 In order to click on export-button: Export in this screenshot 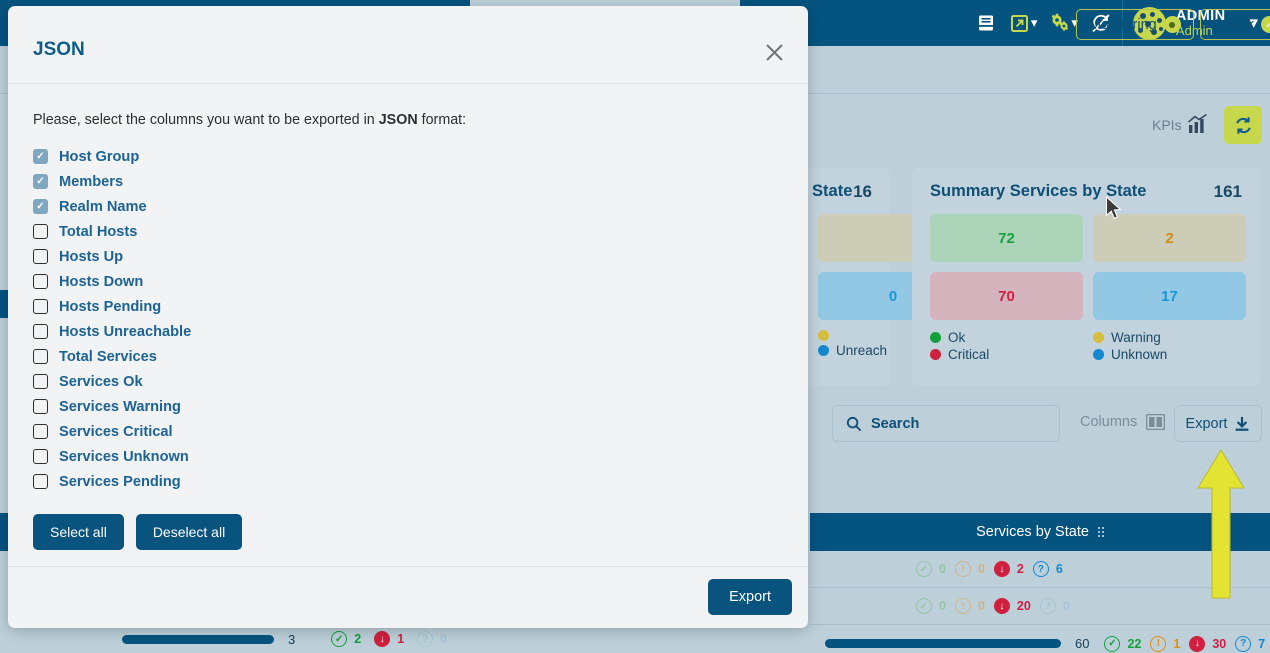, I will do `click(1218, 423)`.